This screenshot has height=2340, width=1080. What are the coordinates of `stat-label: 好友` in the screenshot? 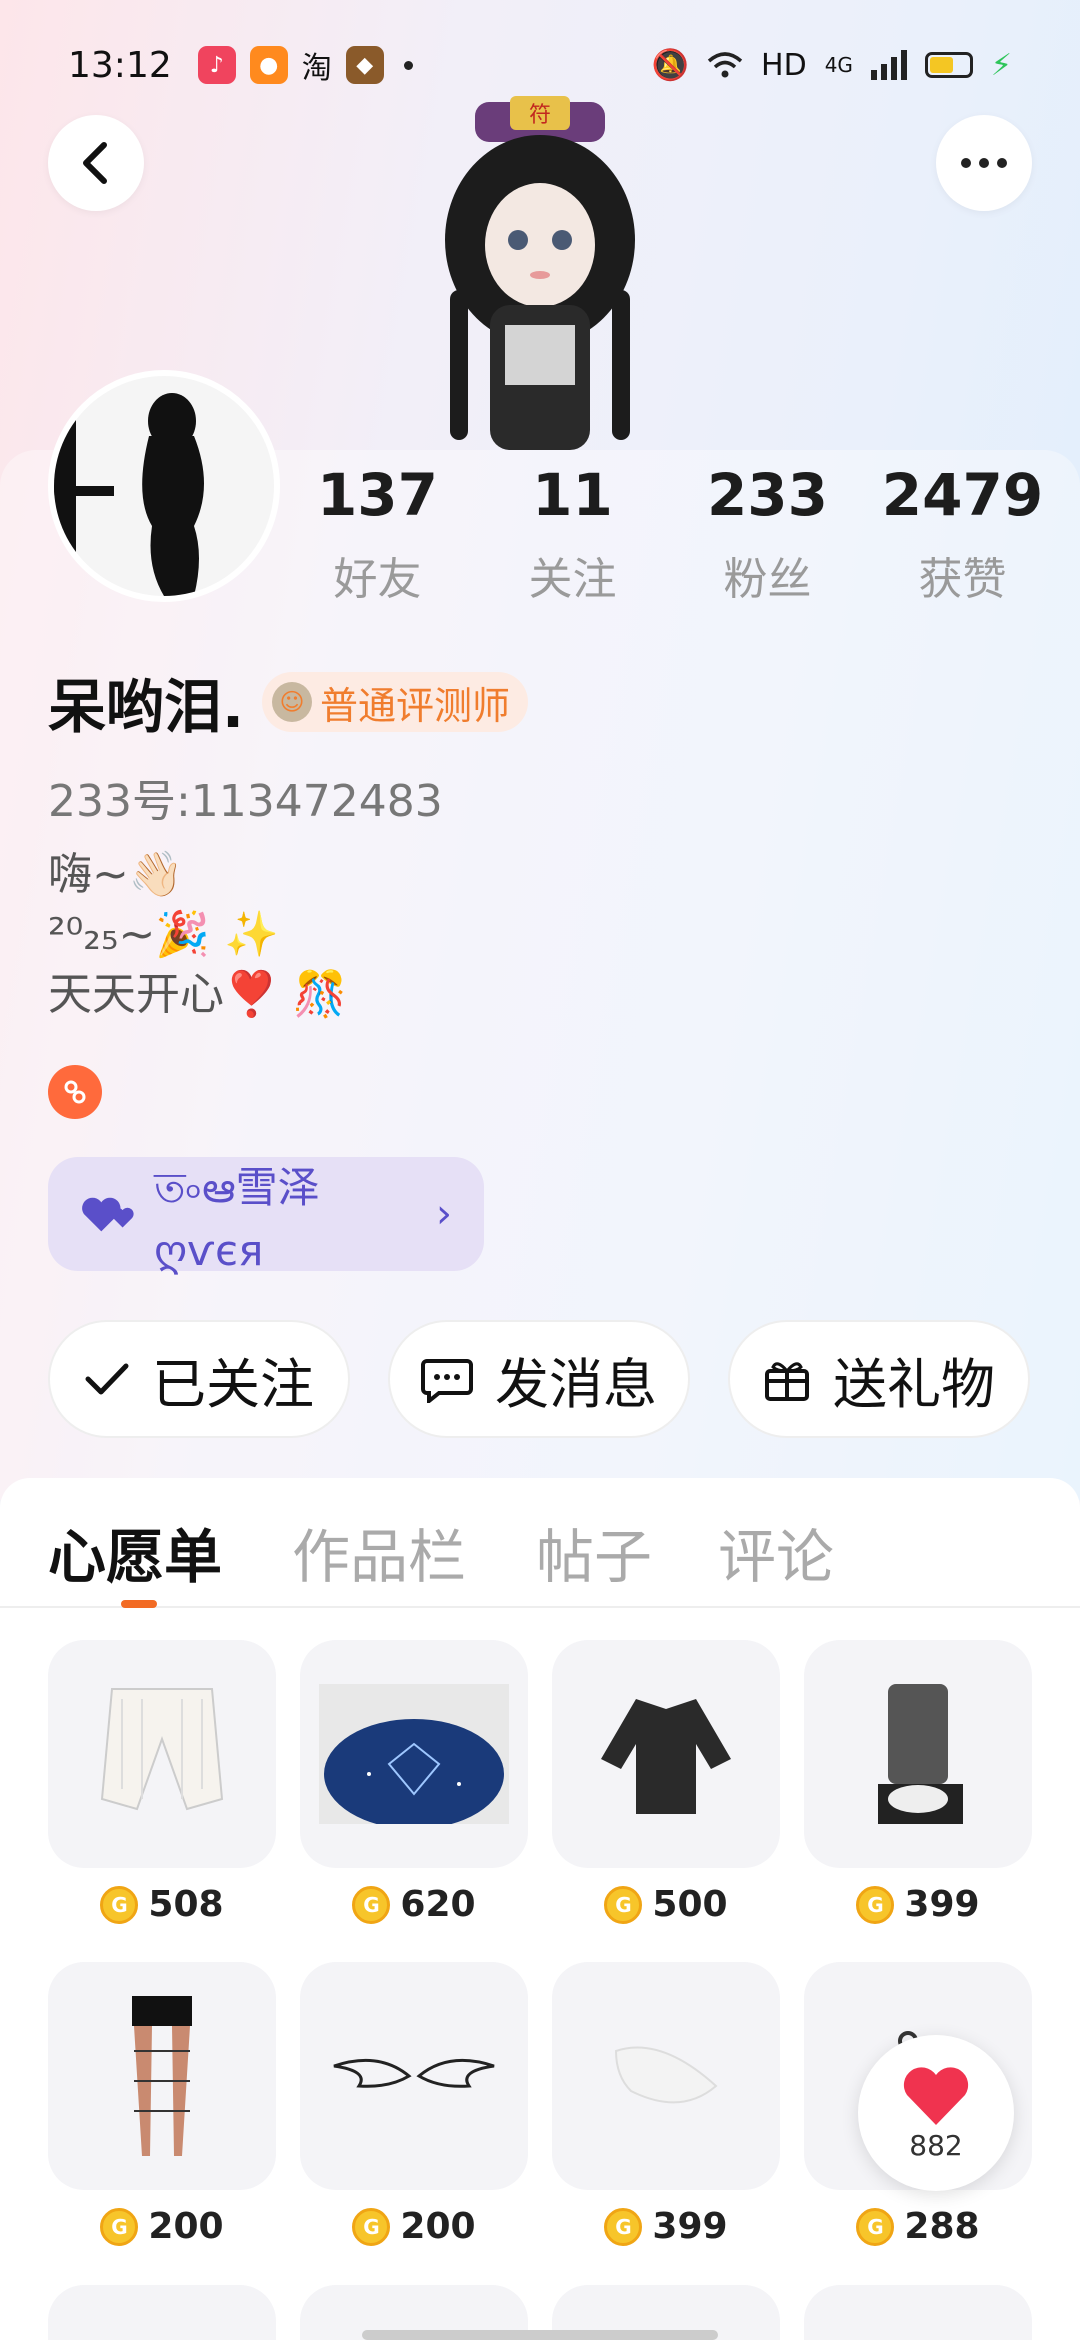 It's located at (377, 579).